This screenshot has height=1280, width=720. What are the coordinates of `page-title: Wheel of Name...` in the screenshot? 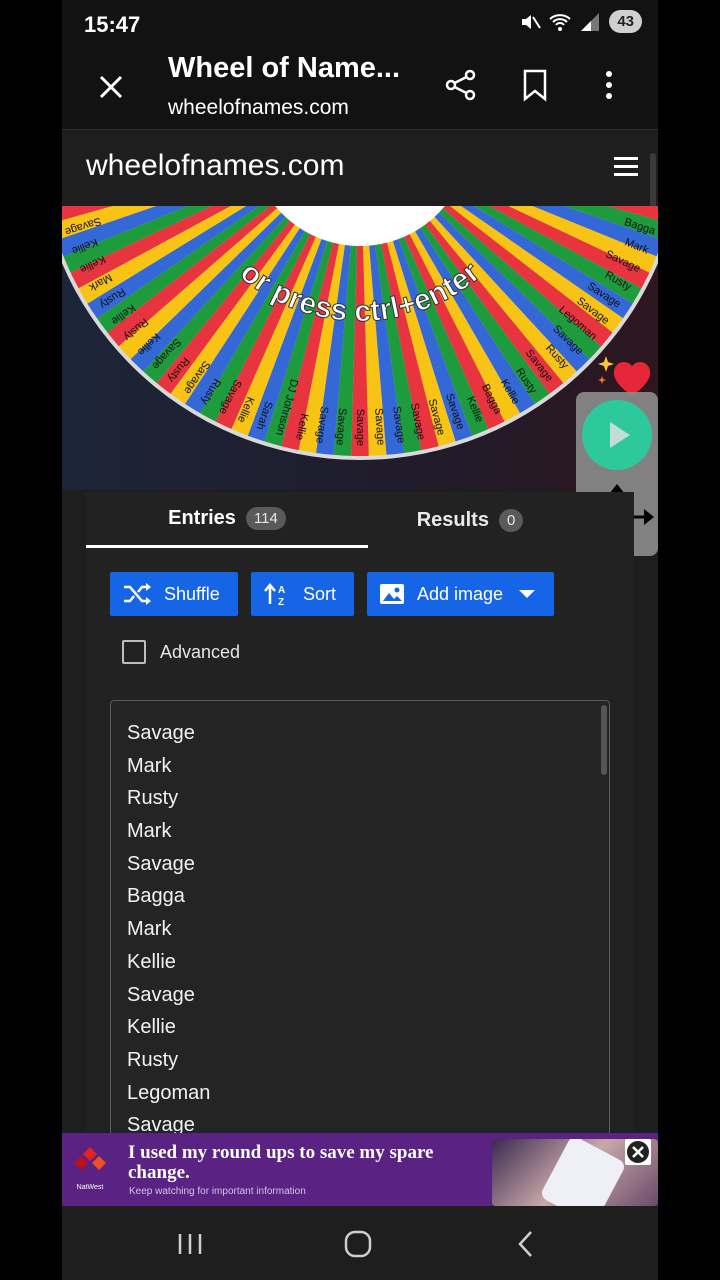 It's located at (284, 68).